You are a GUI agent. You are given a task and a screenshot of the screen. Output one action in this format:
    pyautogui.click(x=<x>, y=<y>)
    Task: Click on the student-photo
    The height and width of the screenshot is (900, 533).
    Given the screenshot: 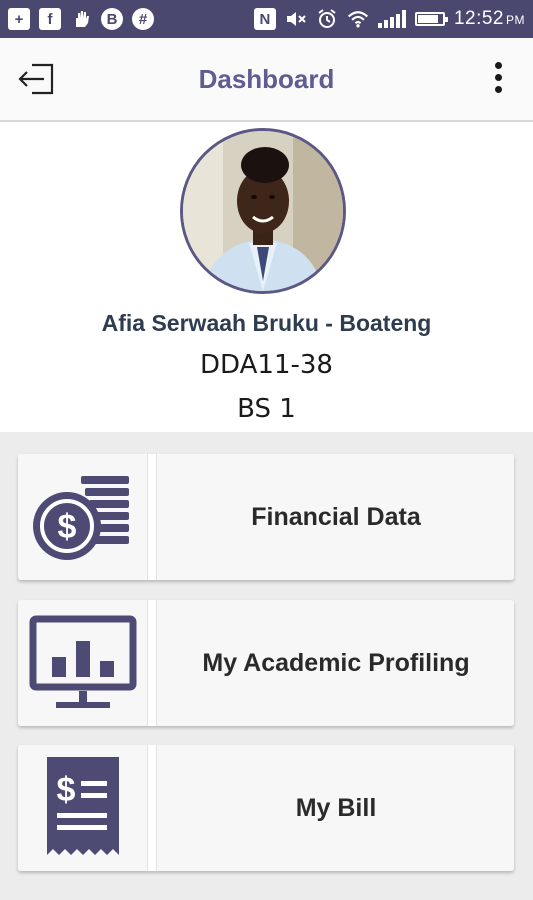 What is the action you would take?
    pyautogui.click(x=263, y=211)
    